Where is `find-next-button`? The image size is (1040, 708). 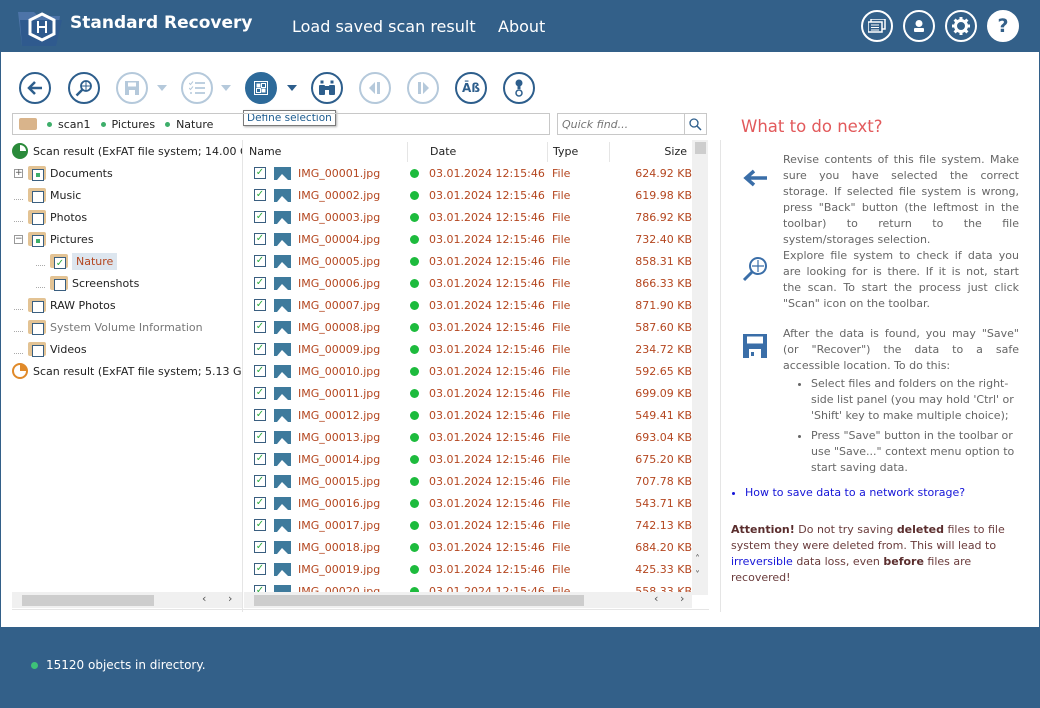
find-next-button is located at coordinates (423, 88).